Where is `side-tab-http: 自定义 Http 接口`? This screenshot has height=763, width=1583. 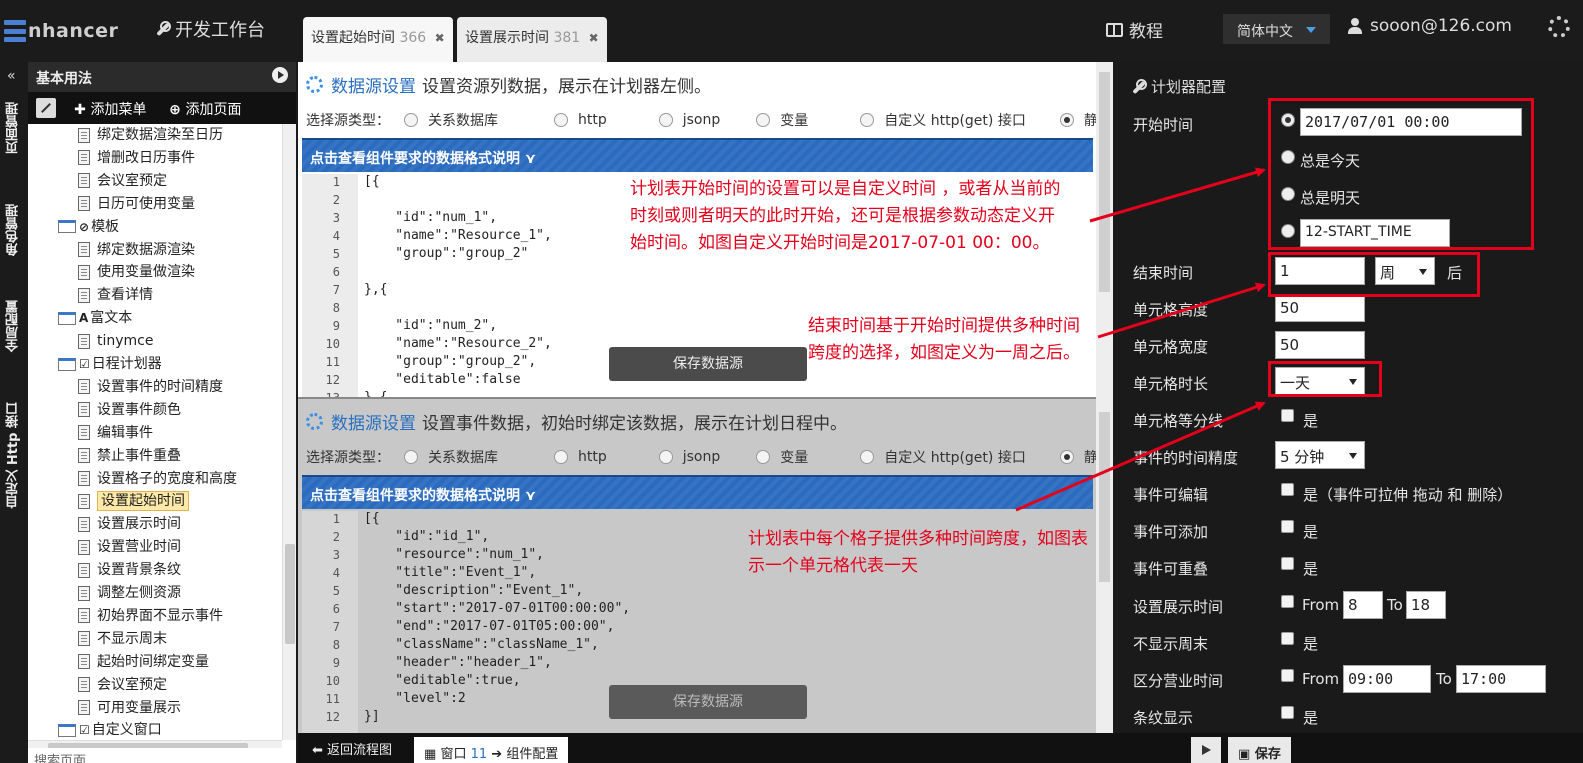
side-tab-http: 自定义 Http 接口 is located at coordinates (13, 455).